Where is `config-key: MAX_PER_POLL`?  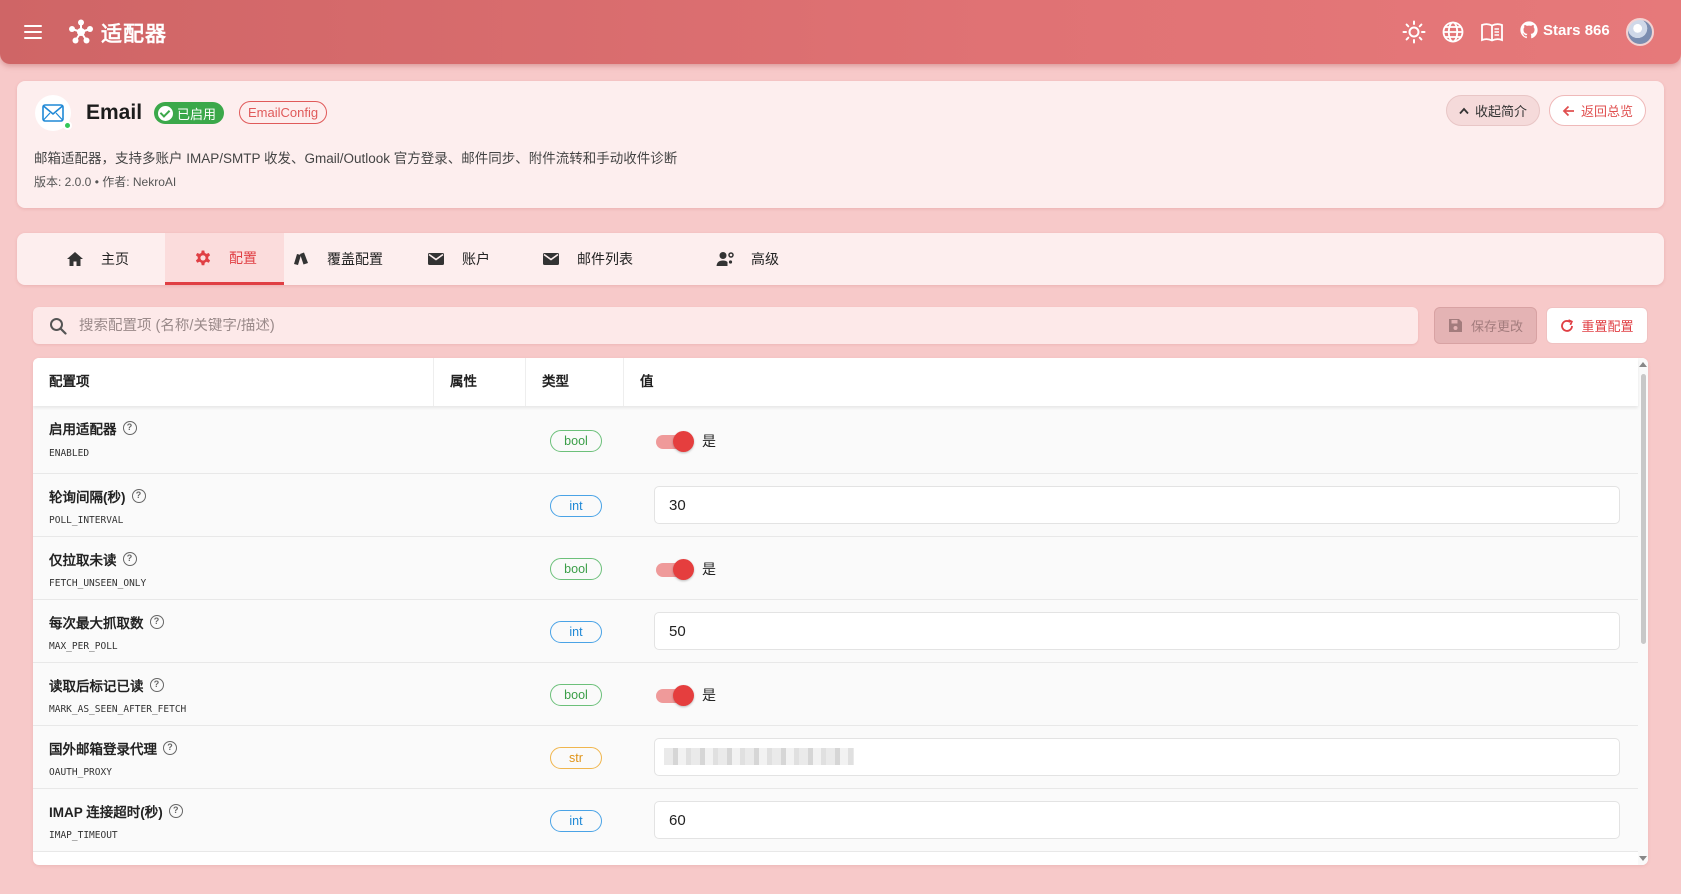
config-key: MAX_PER_POLL is located at coordinates (83, 646).